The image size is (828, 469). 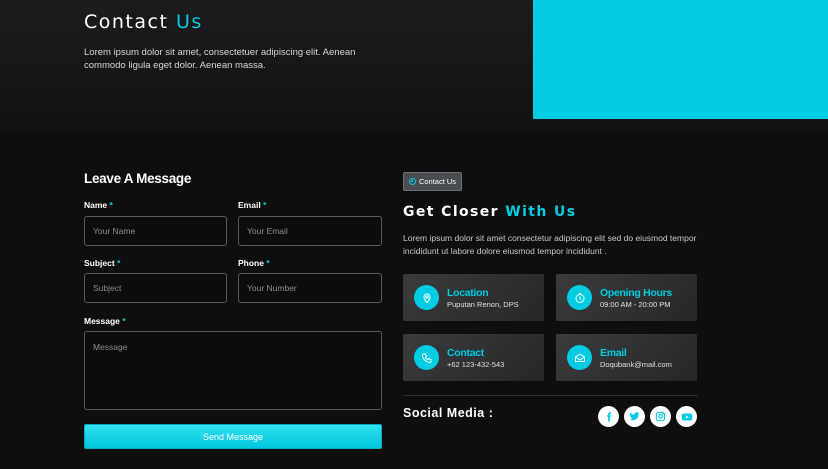 What do you see at coordinates (105, 321) in the screenshot?
I see `message-label: Message *` at bounding box center [105, 321].